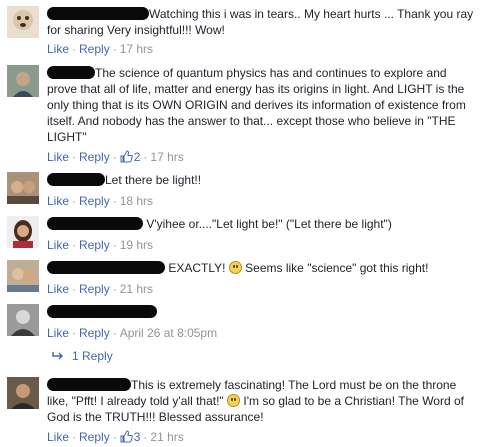 The width and height of the screenshot is (487, 447). I want to click on like-count: 2, so click(130, 157).